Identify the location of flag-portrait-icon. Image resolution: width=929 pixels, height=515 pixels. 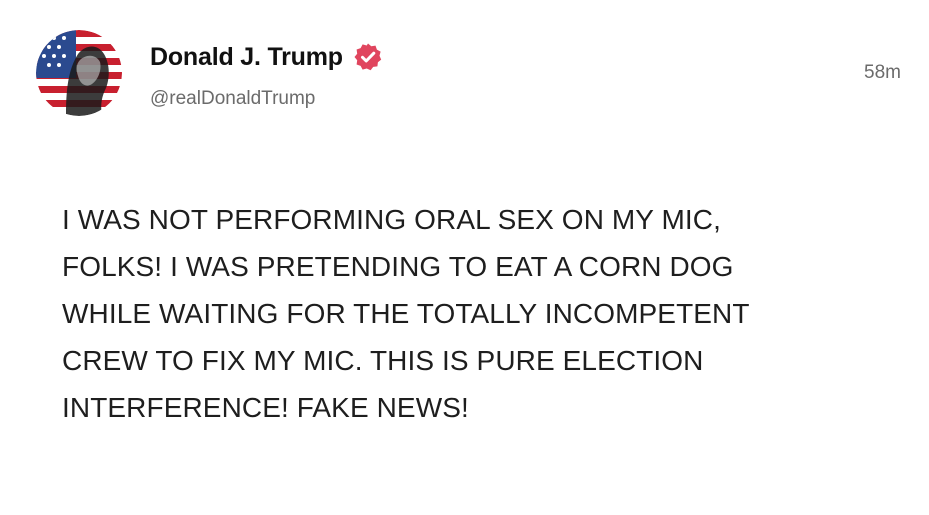
(79, 73).